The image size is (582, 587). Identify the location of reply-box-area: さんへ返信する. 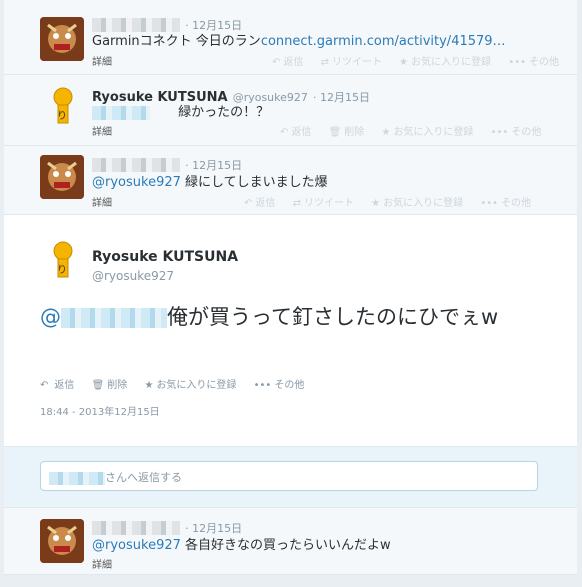
(290, 477).